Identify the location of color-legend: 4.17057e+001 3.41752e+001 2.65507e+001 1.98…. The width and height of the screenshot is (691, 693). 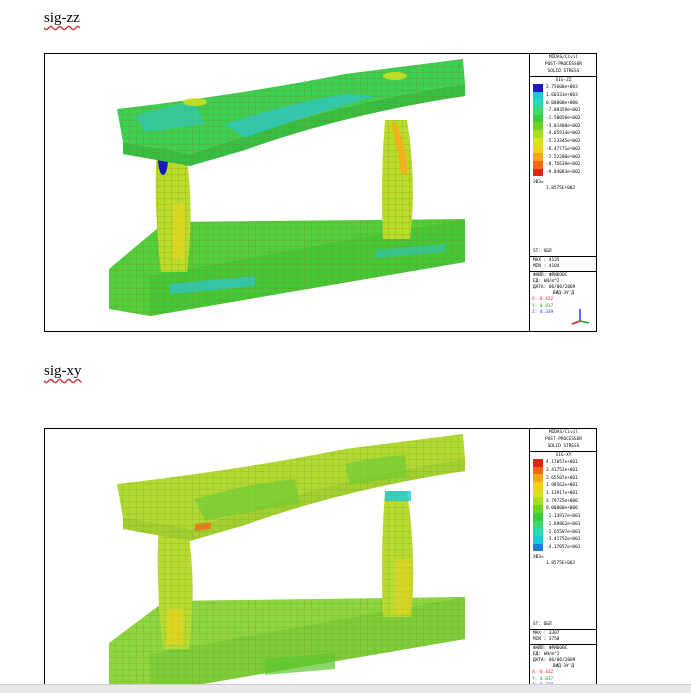
(564, 505).